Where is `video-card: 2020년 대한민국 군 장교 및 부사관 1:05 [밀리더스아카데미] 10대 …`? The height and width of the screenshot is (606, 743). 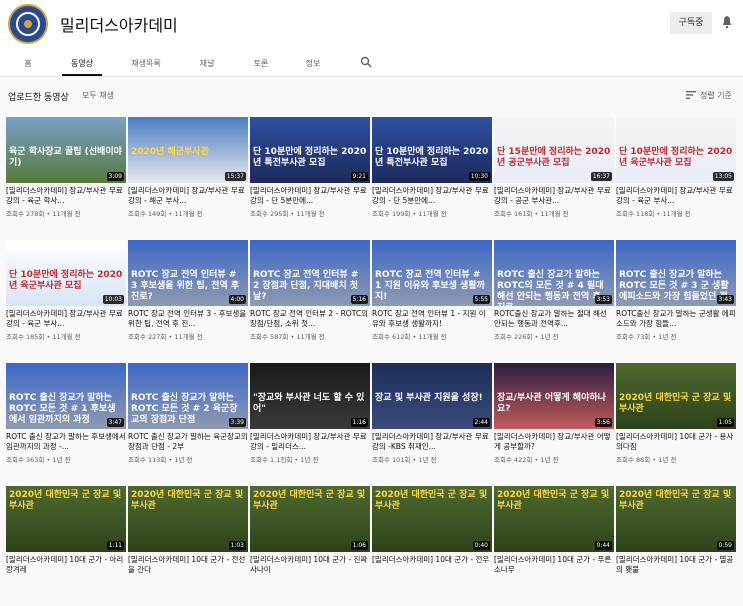
video-card: 2020년 대한민국 군 장교 및 부사관 1:05 [밀리더스아카데미] 10대 … is located at coordinates (676, 423).